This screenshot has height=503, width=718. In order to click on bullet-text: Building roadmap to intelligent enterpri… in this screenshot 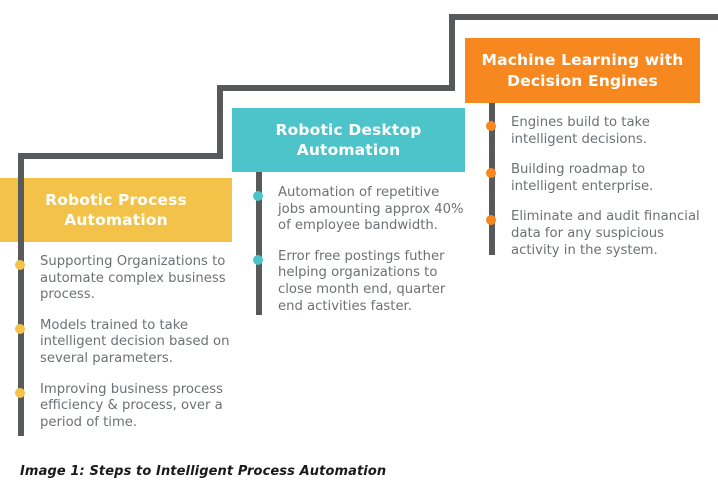, I will do `click(582, 178)`.